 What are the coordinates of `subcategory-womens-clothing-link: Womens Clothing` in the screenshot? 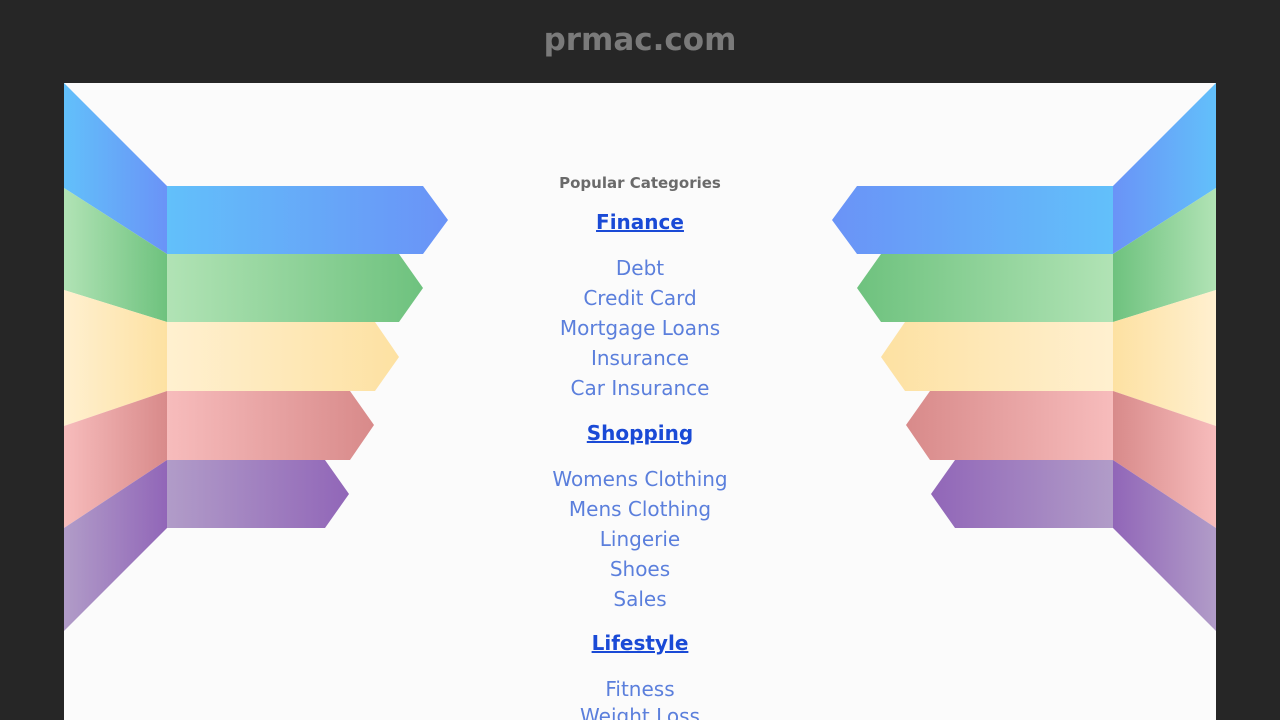 It's located at (639, 479).